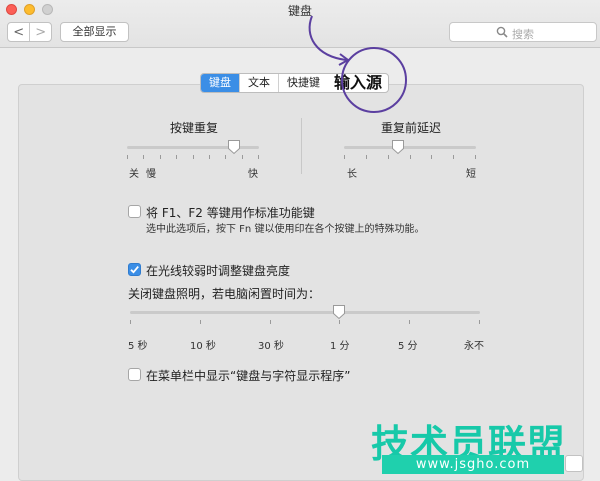 Image resolution: width=600 pixels, height=481 pixels. Describe the element at coordinates (473, 464) in the screenshot. I see `watermark-url: www.jsgho.com` at that location.